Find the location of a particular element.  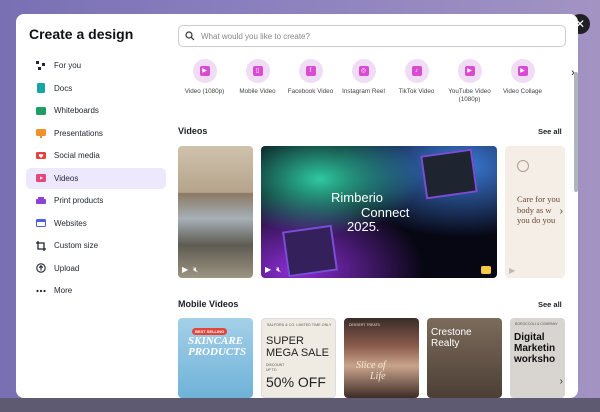

thumbnail-text-line: Realty is located at coordinates (445, 343).